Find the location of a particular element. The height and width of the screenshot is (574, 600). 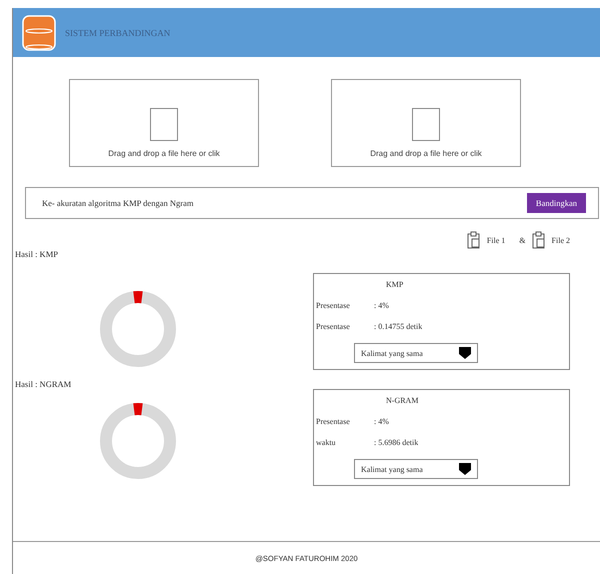

database-icon is located at coordinates (39, 33).